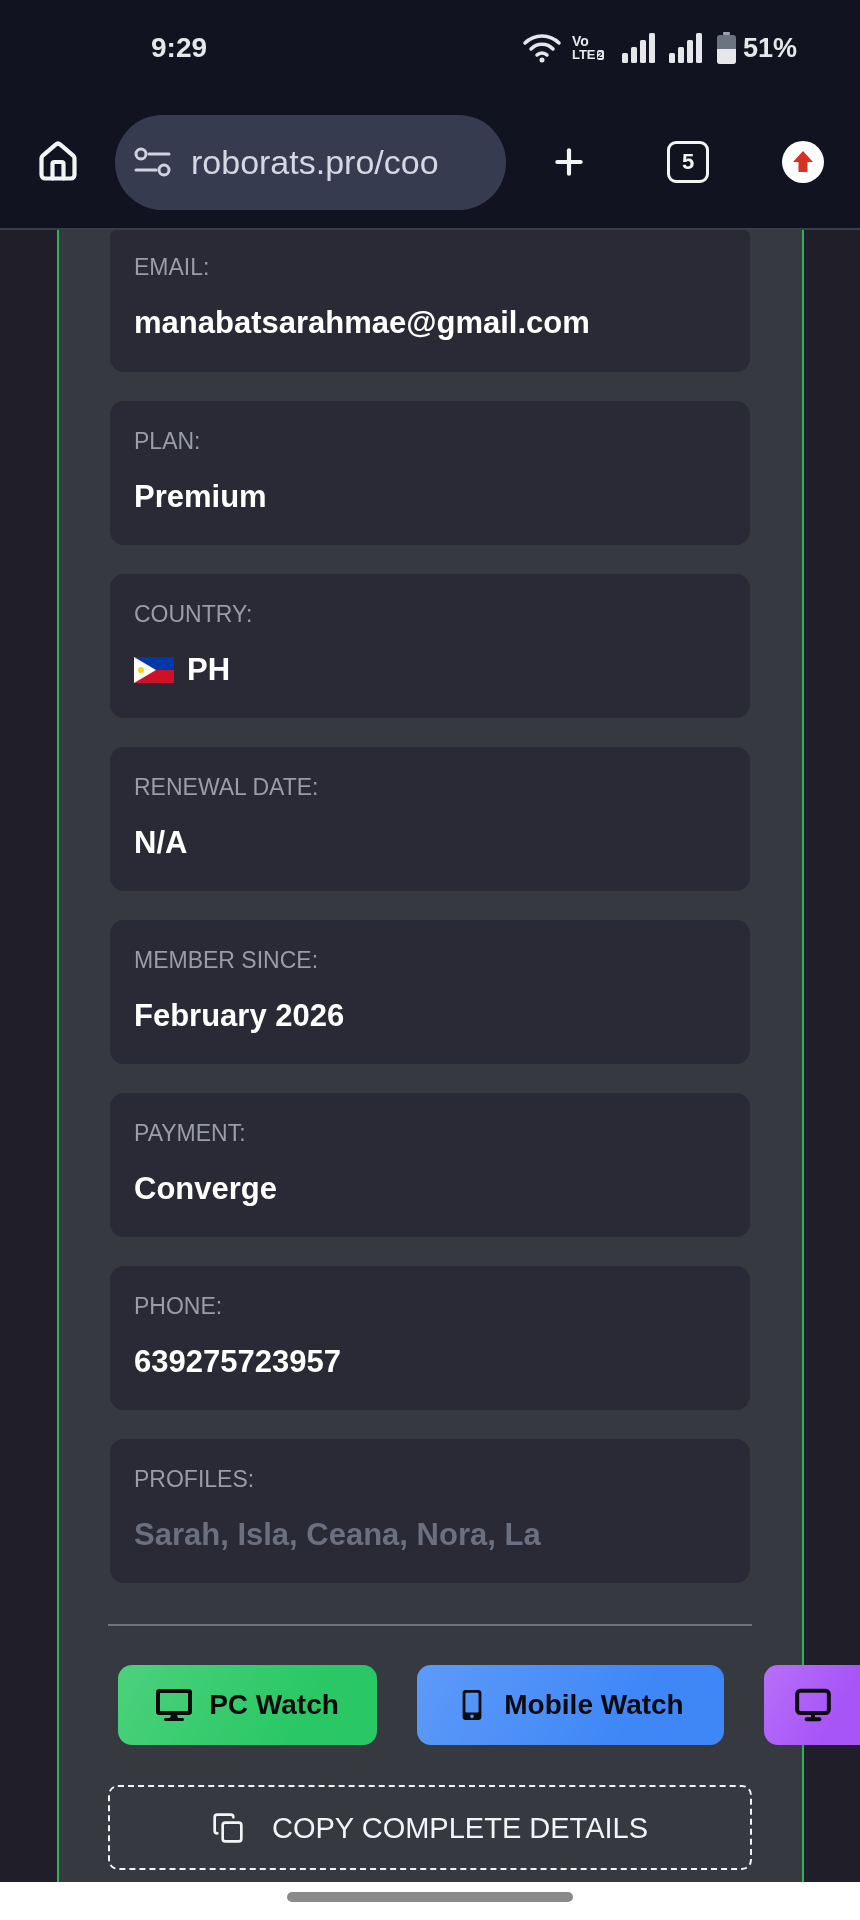 Image resolution: width=860 pixels, height=1920 pixels. What do you see at coordinates (209, 670) in the screenshot?
I see `field-value: PH` at bounding box center [209, 670].